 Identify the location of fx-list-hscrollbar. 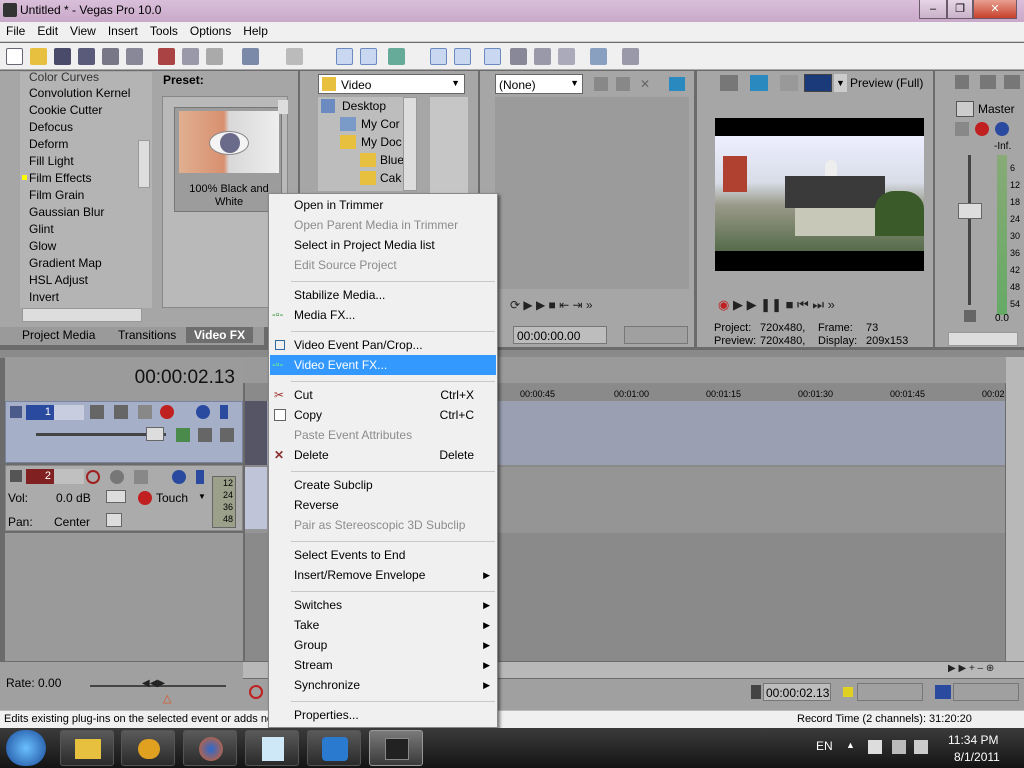
(82, 315).